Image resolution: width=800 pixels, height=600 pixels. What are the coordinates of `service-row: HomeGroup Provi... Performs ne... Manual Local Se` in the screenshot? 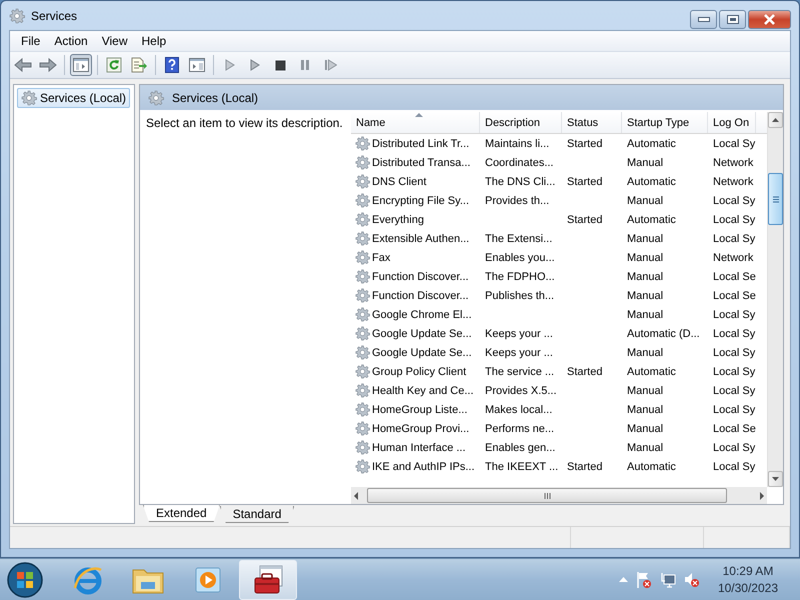 It's located at (559, 428).